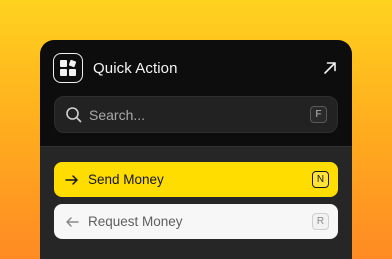 The width and height of the screenshot is (392, 259). What do you see at coordinates (126, 179) in the screenshot?
I see `action-label: Send Money` at bounding box center [126, 179].